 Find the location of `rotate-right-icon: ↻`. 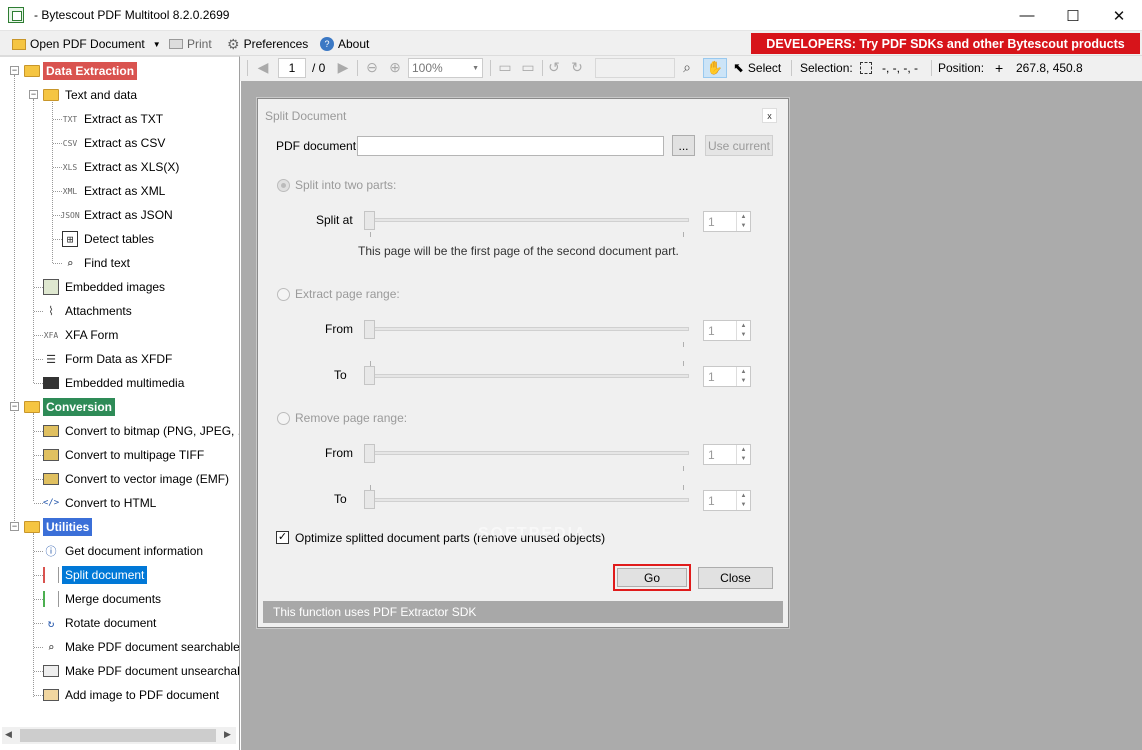

rotate-right-icon: ↻ is located at coordinates (577, 67).